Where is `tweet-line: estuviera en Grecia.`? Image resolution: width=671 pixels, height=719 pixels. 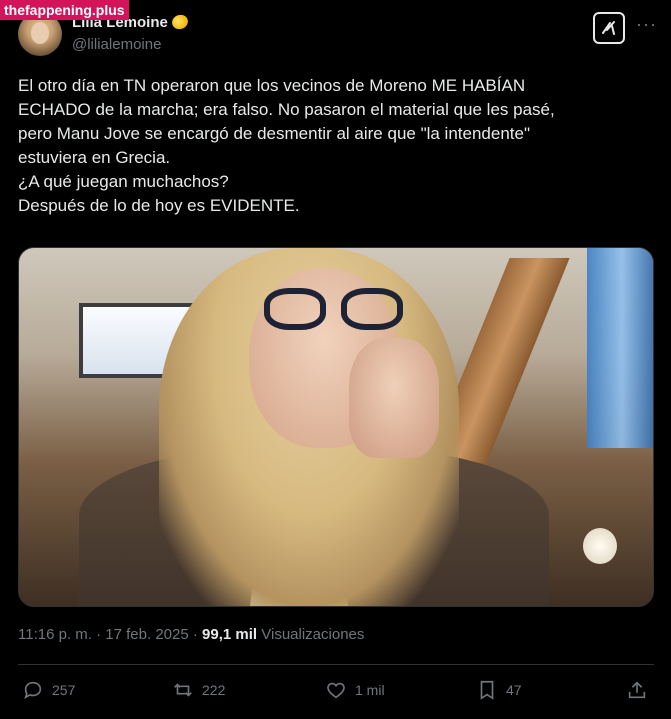 tweet-line: estuviera en Grecia. is located at coordinates (94, 157).